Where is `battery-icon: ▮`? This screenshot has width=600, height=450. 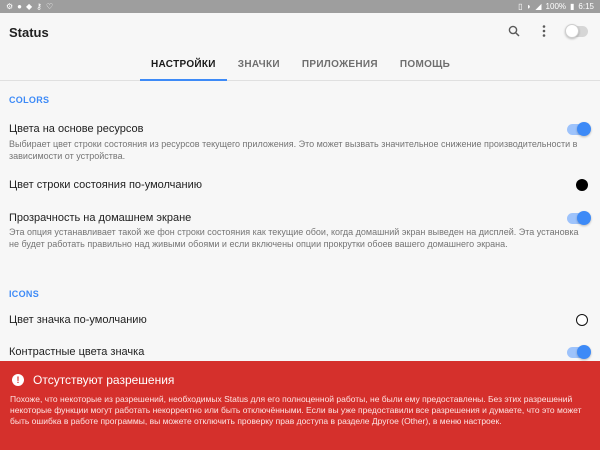
battery-icon: ▮ is located at coordinates (572, 6).